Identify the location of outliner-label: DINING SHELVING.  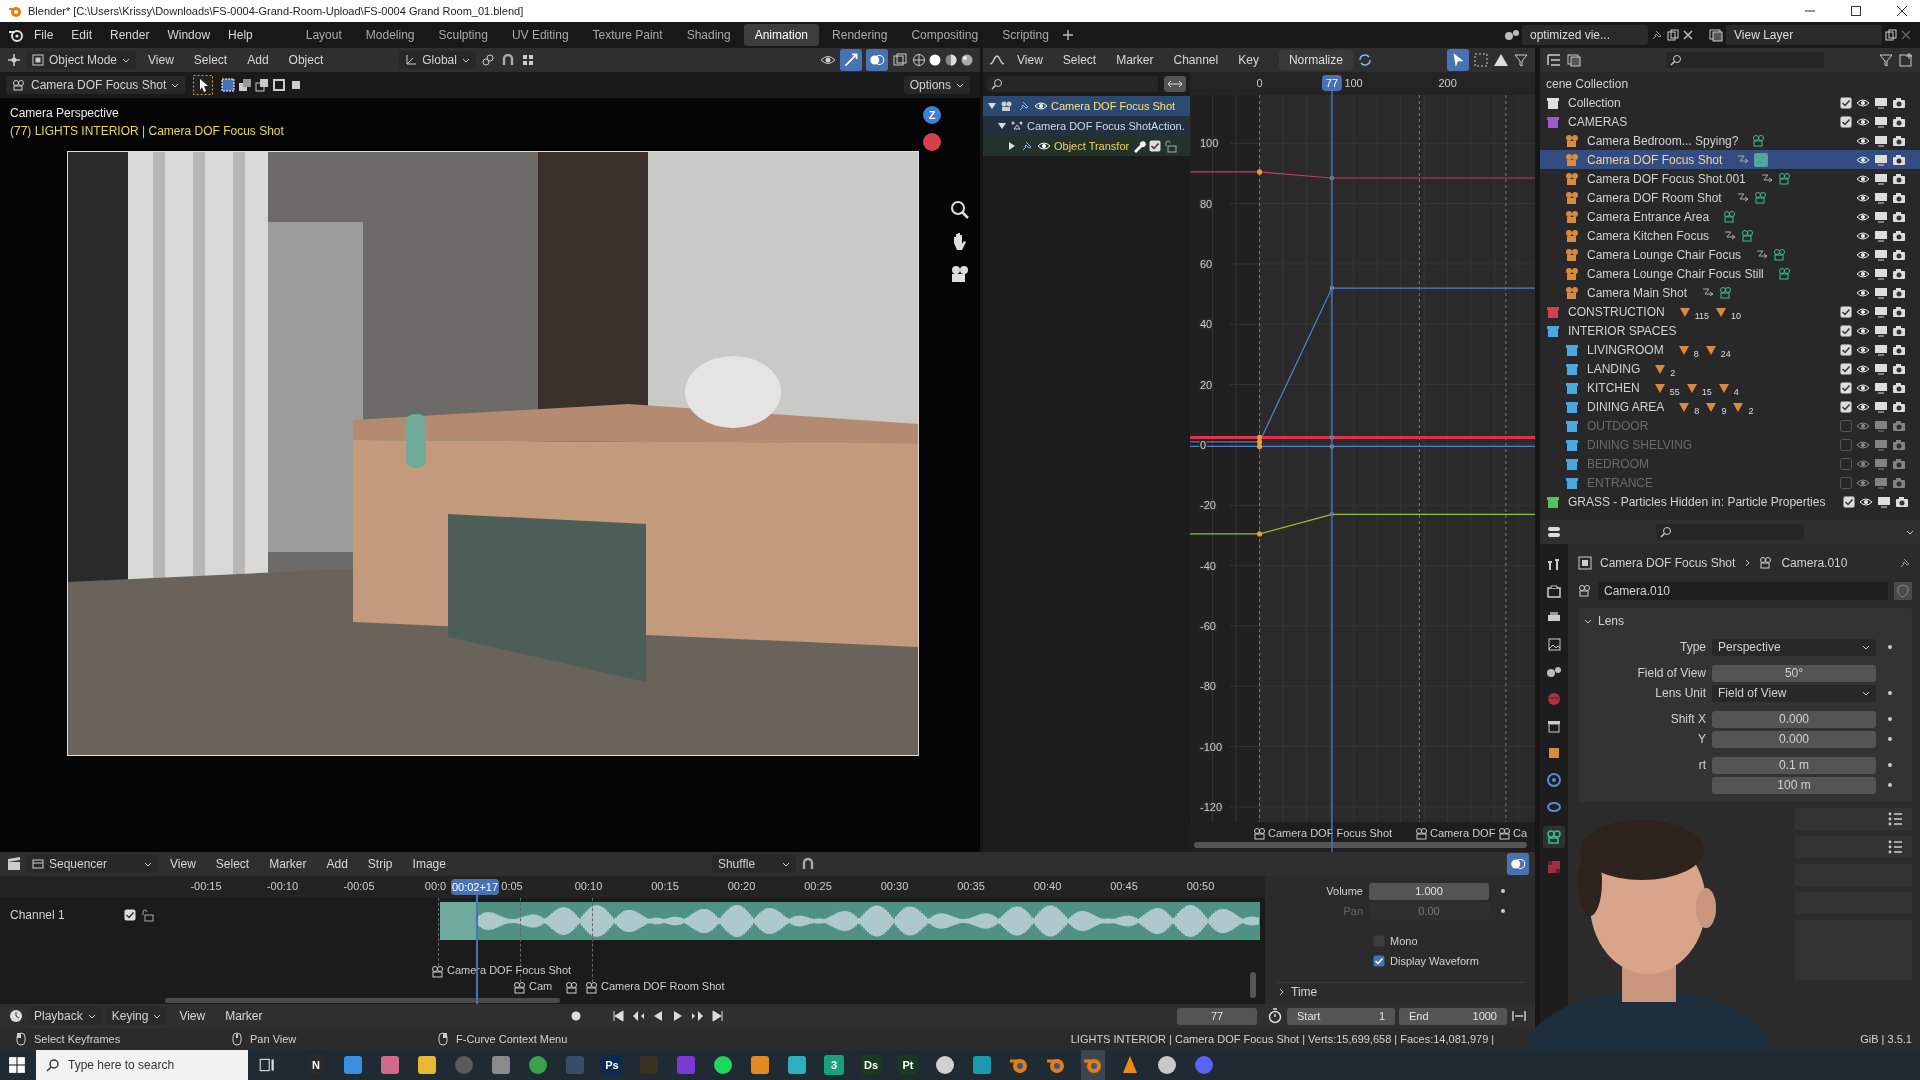
(1640, 444).